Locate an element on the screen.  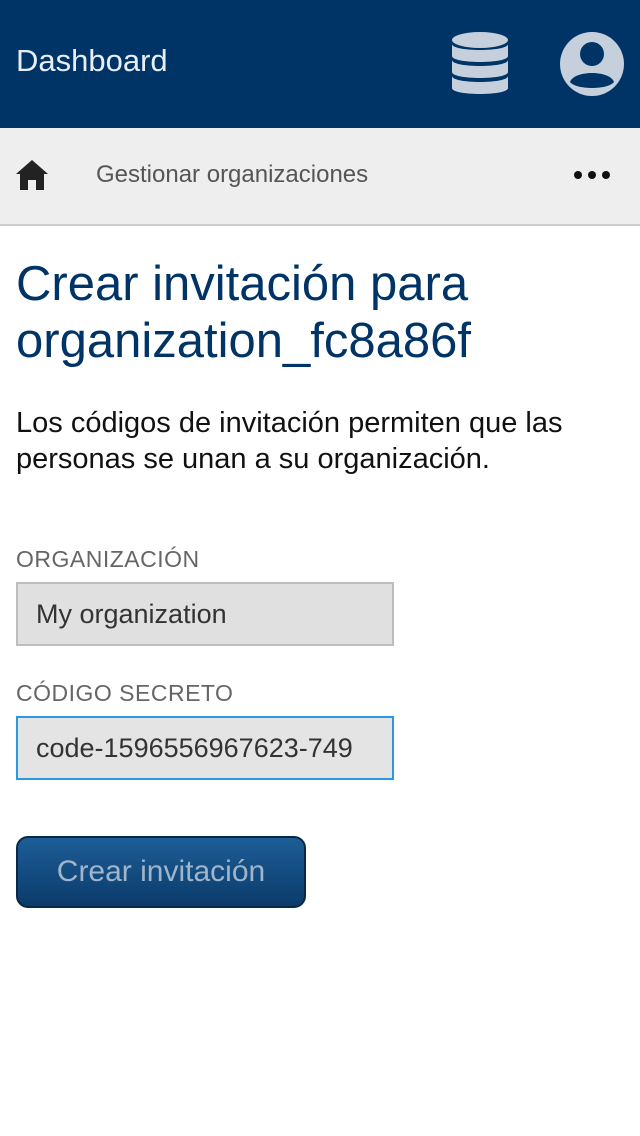
home-button is located at coordinates (32, 175).